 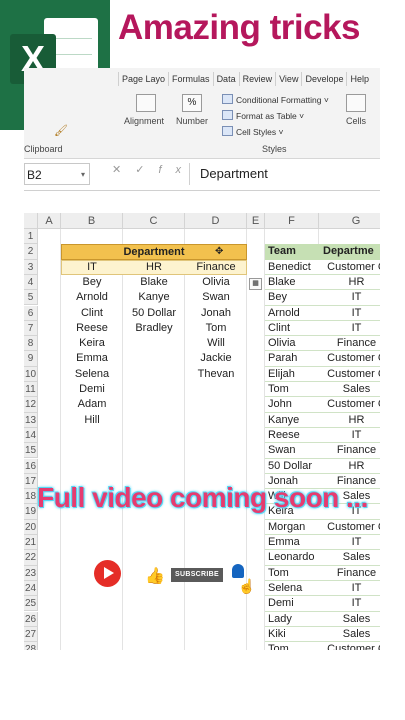 I want to click on row-header-27: 27, so click(x=31, y=634).